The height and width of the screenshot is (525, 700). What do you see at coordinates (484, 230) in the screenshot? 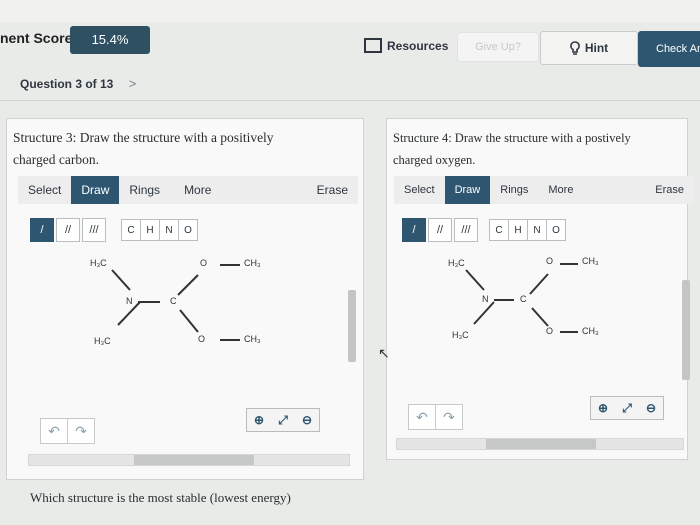
I see `structure4-toolrow: / // /// C H N O` at bounding box center [484, 230].